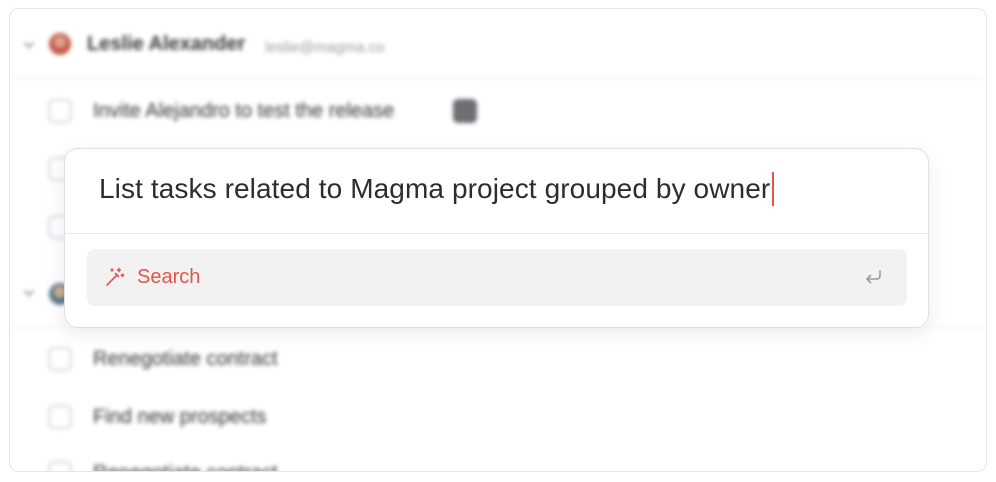 This screenshot has width=996, height=482. What do you see at coordinates (166, 44) in the screenshot?
I see `owner-name: Leslie Alexander` at bounding box center [166, 44].